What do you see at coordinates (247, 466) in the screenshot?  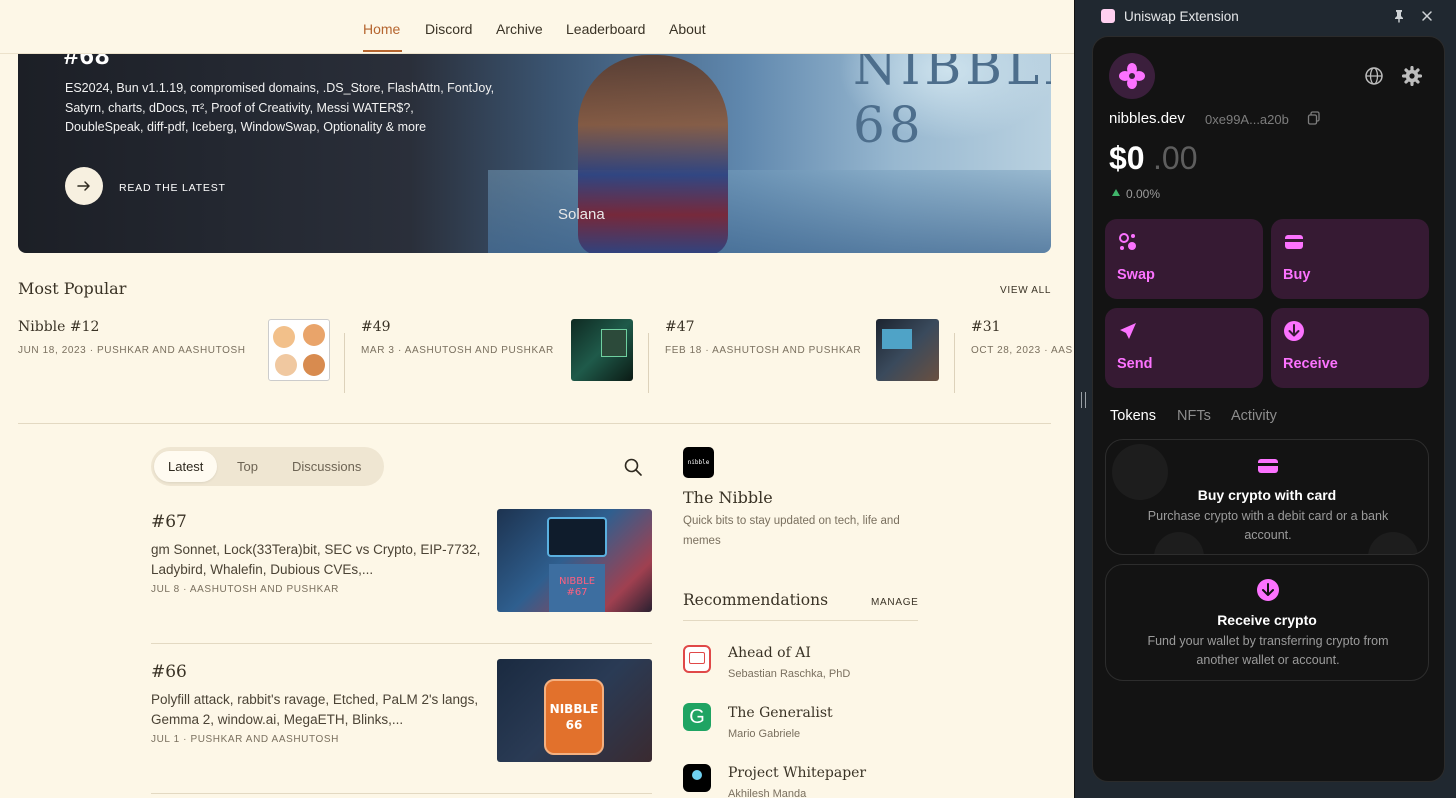 I see `tab-top: Top` at bounding box center [247, 466].